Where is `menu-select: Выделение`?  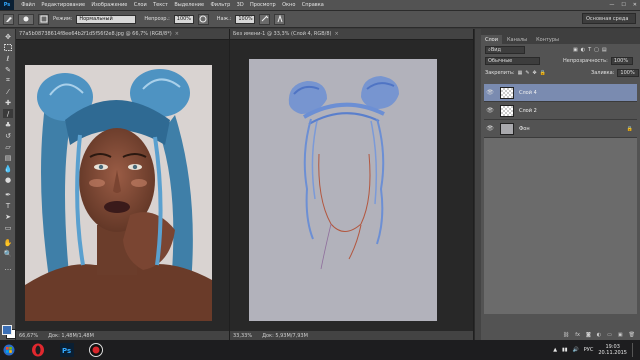 menu-select: Выделение is located at coordinates (189, 5).